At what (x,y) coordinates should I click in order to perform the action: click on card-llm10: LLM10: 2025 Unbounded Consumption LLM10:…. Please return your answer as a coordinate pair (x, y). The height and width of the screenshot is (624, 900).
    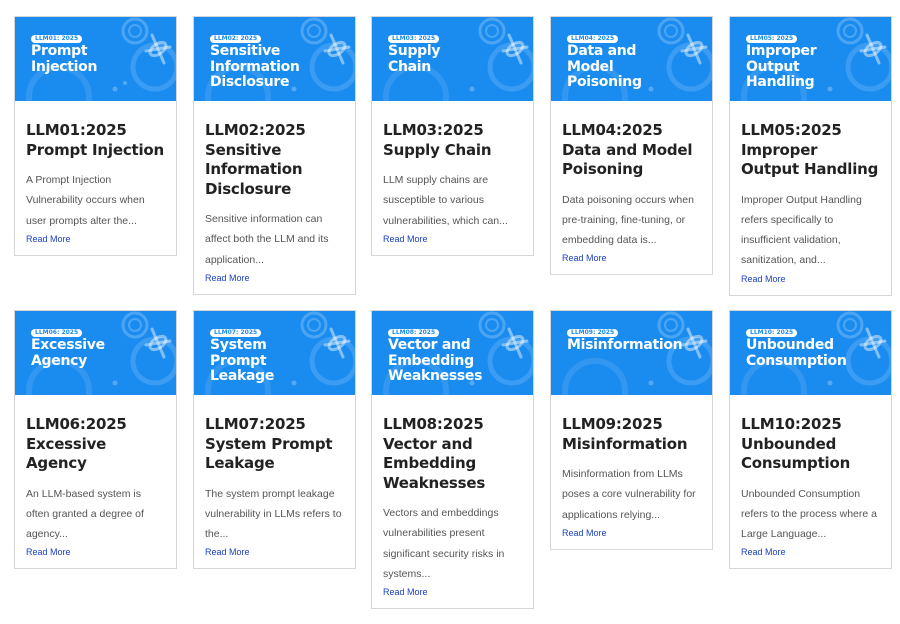
    Looking at the image, I should click on (810, 440).